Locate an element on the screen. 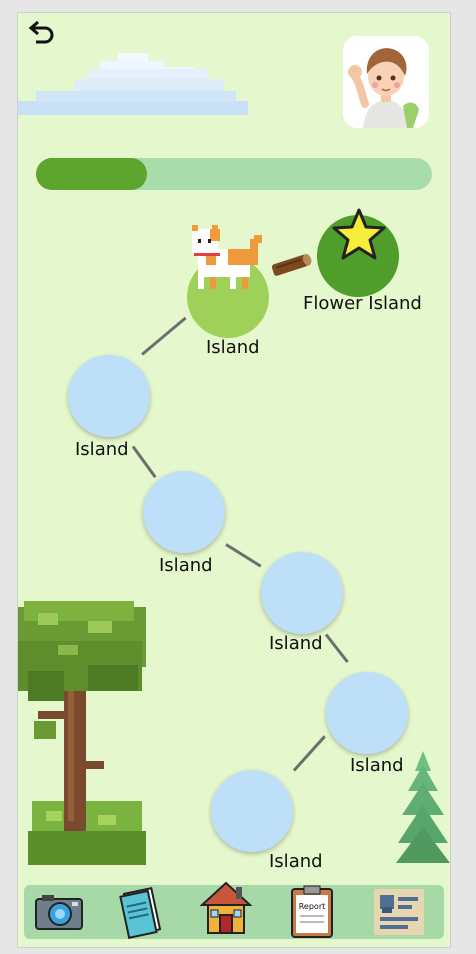  notebook-icon is located at coordinates (140, 913).